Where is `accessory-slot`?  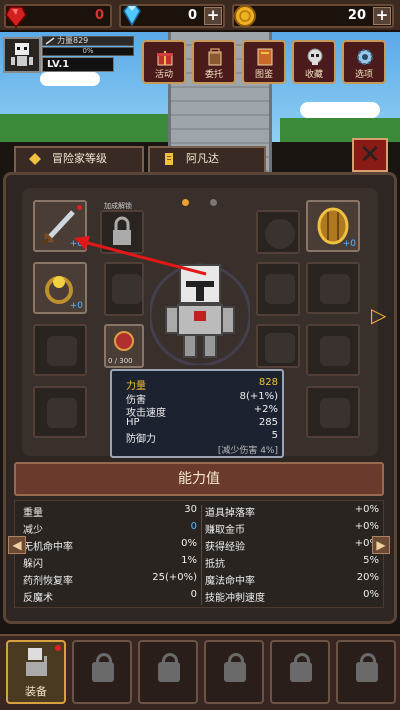
accessory-slot is located at coordinates (278, 289).